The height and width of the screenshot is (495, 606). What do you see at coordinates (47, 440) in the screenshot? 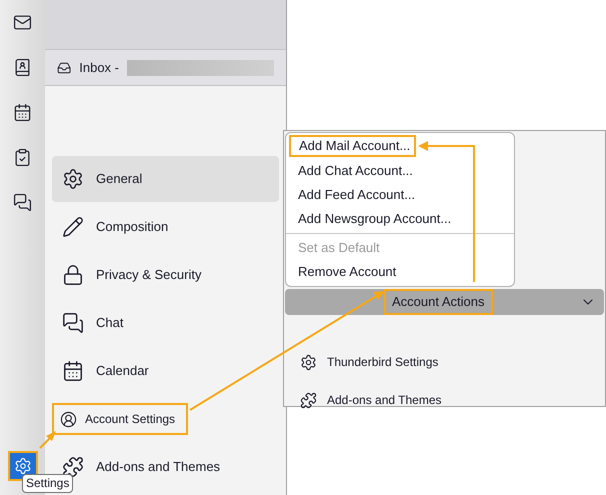
I see `callout-arrow` at bounding box center [47, 440].